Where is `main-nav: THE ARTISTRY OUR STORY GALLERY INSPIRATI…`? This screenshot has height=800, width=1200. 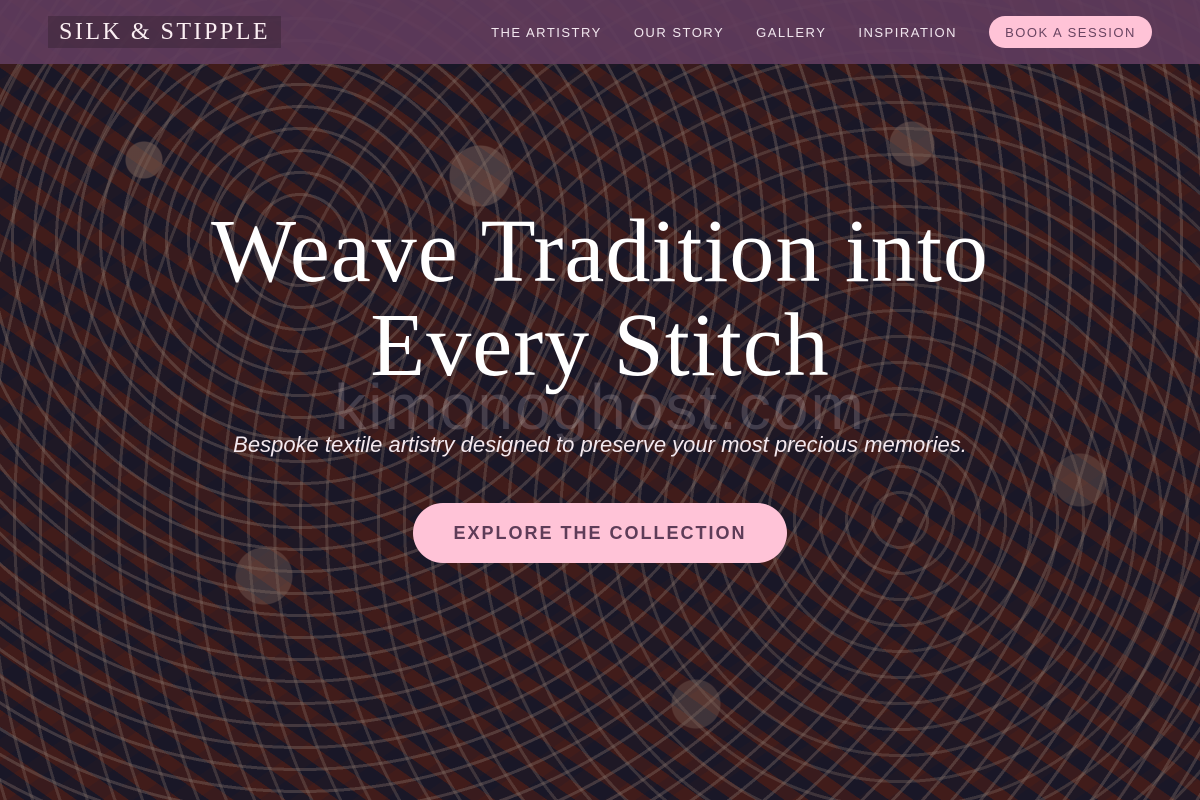
main-nav: THE ARTISTRY OUR STORY GALLERY INSPIRATI… is located at coordinates (821, 32).